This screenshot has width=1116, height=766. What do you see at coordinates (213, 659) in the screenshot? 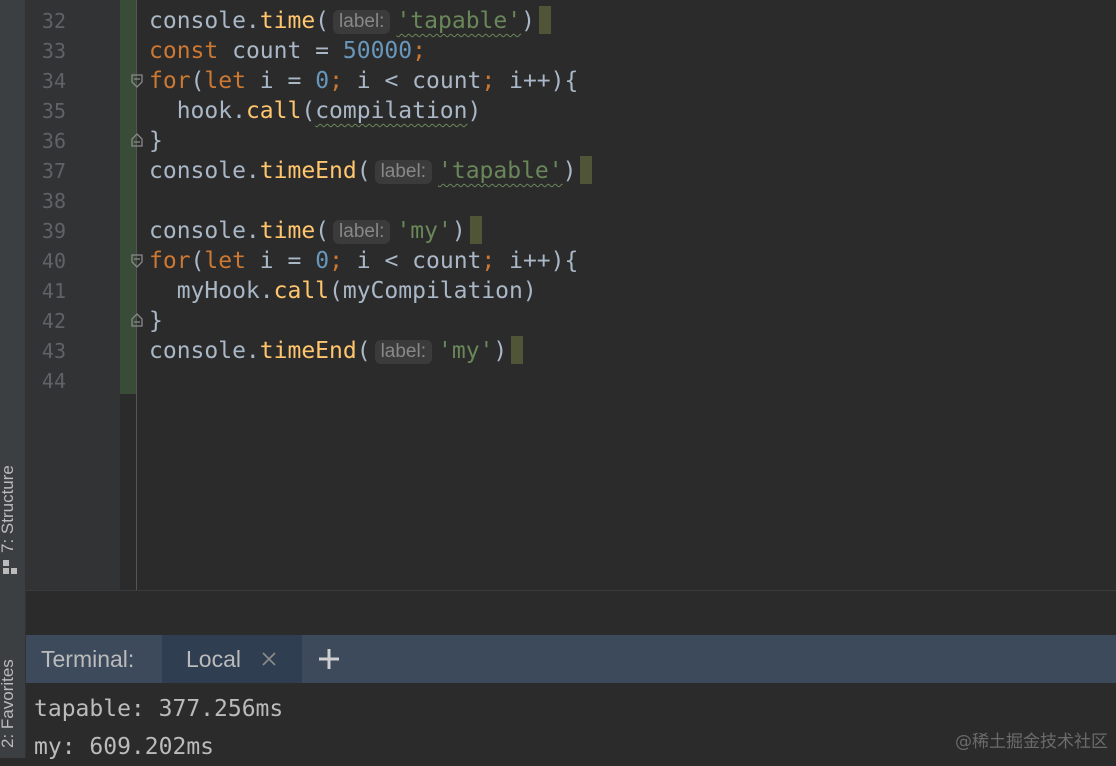
I see `terminal-tab-label: Local` at bounding box center [213, 659].